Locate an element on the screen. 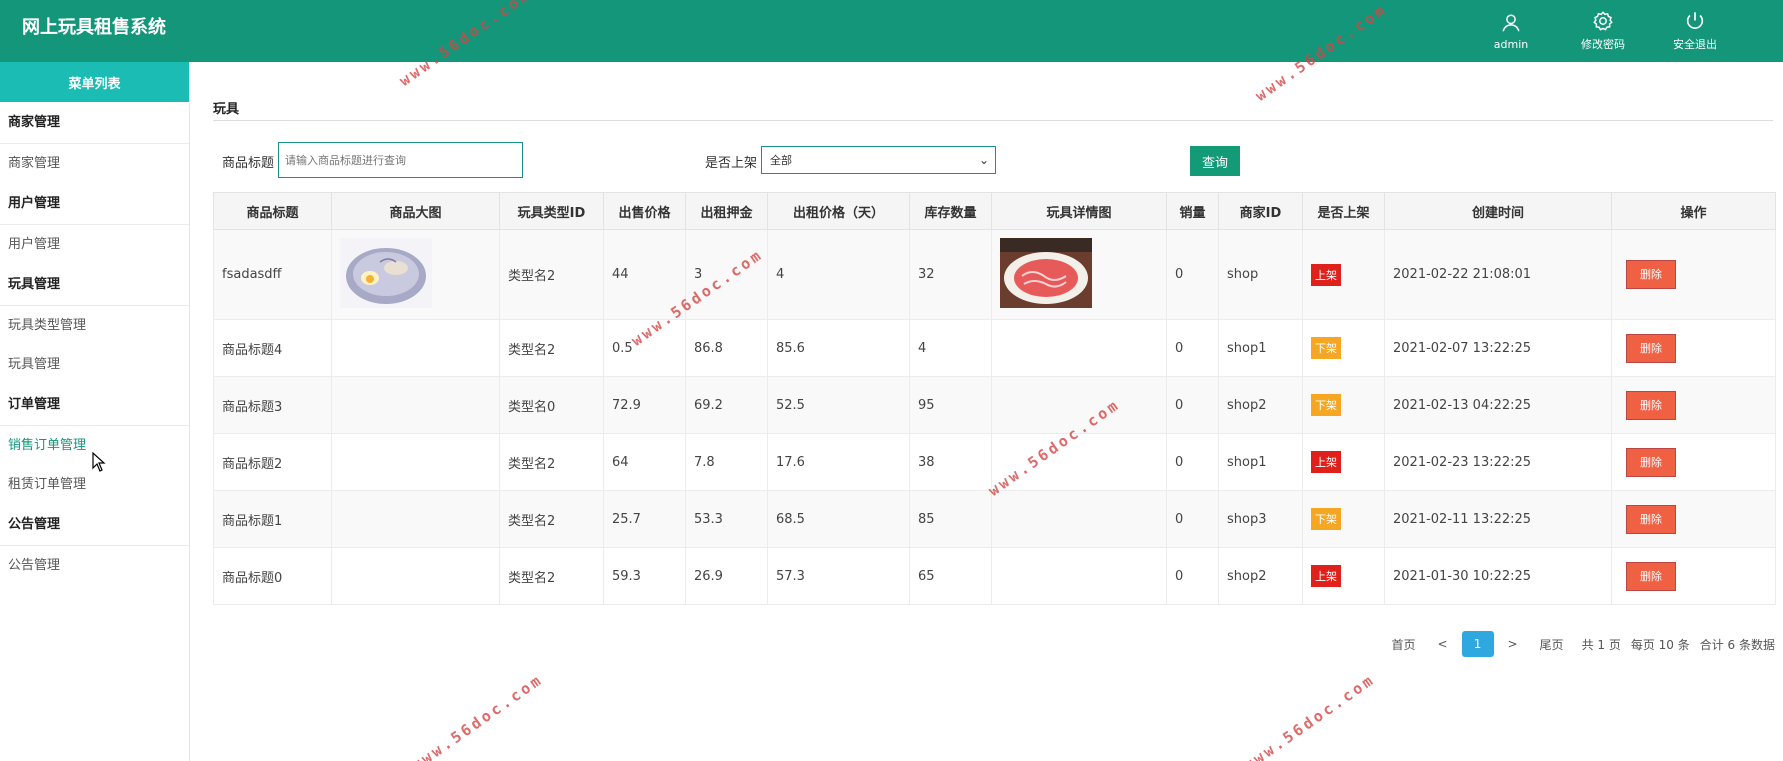  prev-page-button: < is located at coordinates (1443, 644).